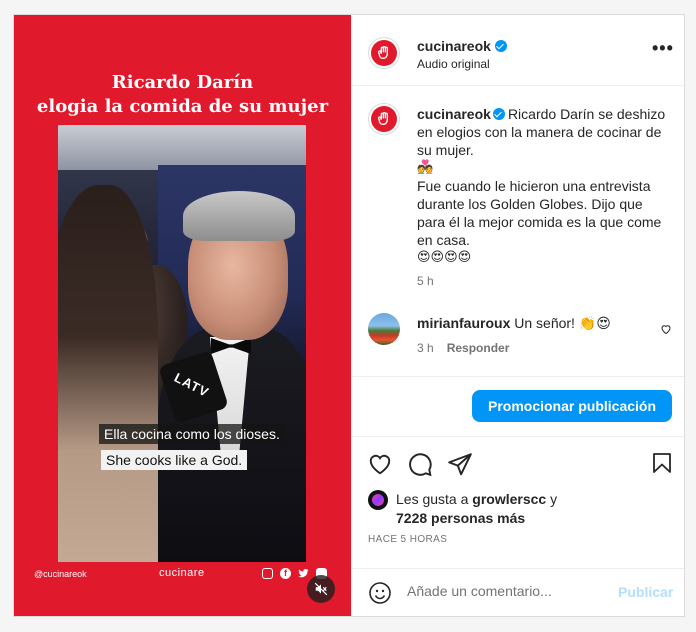 Image resolution: width=696 pixels, height=632 pixels. I want to click on share-icon, so click(460, 464).